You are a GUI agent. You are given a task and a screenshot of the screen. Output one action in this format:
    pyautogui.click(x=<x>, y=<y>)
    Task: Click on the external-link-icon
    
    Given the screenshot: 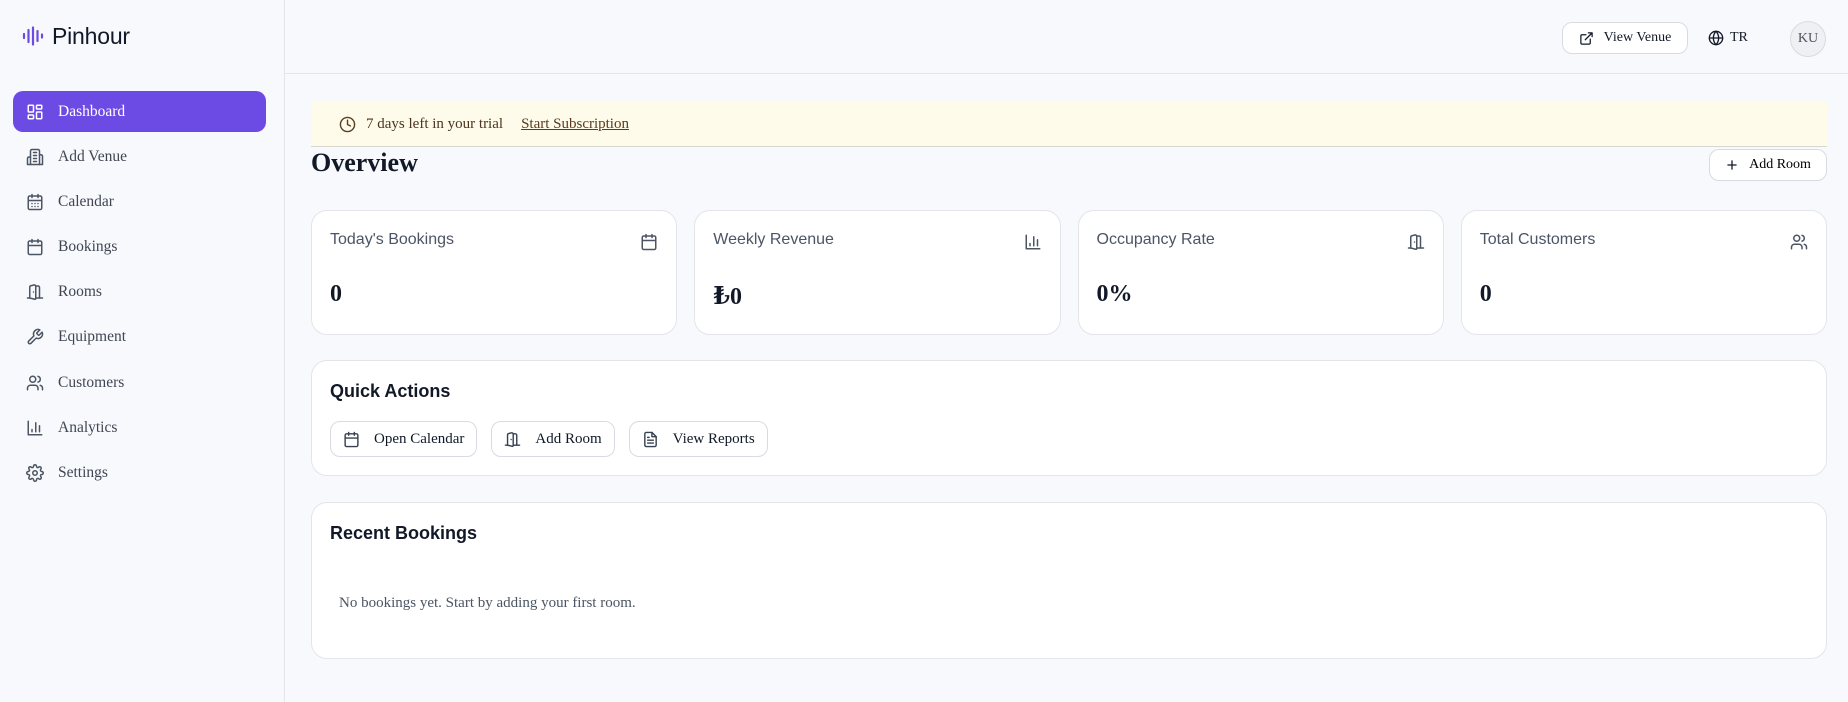 What is the action you would take?
    pyautogui.click(x=1586, y=38)
    